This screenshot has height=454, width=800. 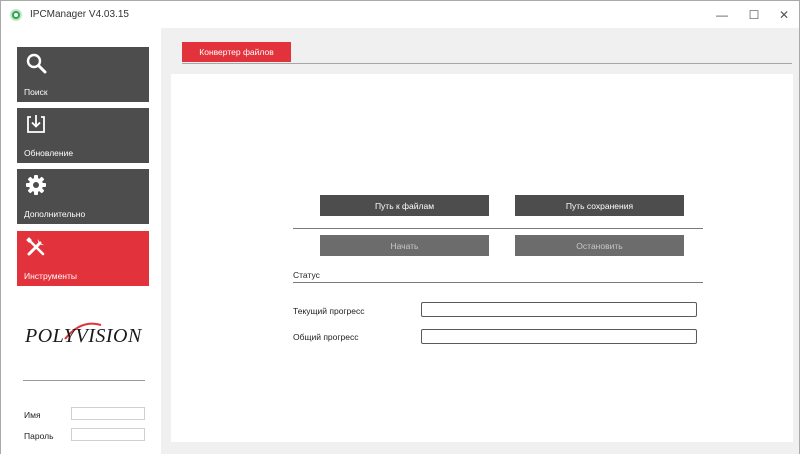 I want to click on sidebar-divider, so click(x=84, y=380).